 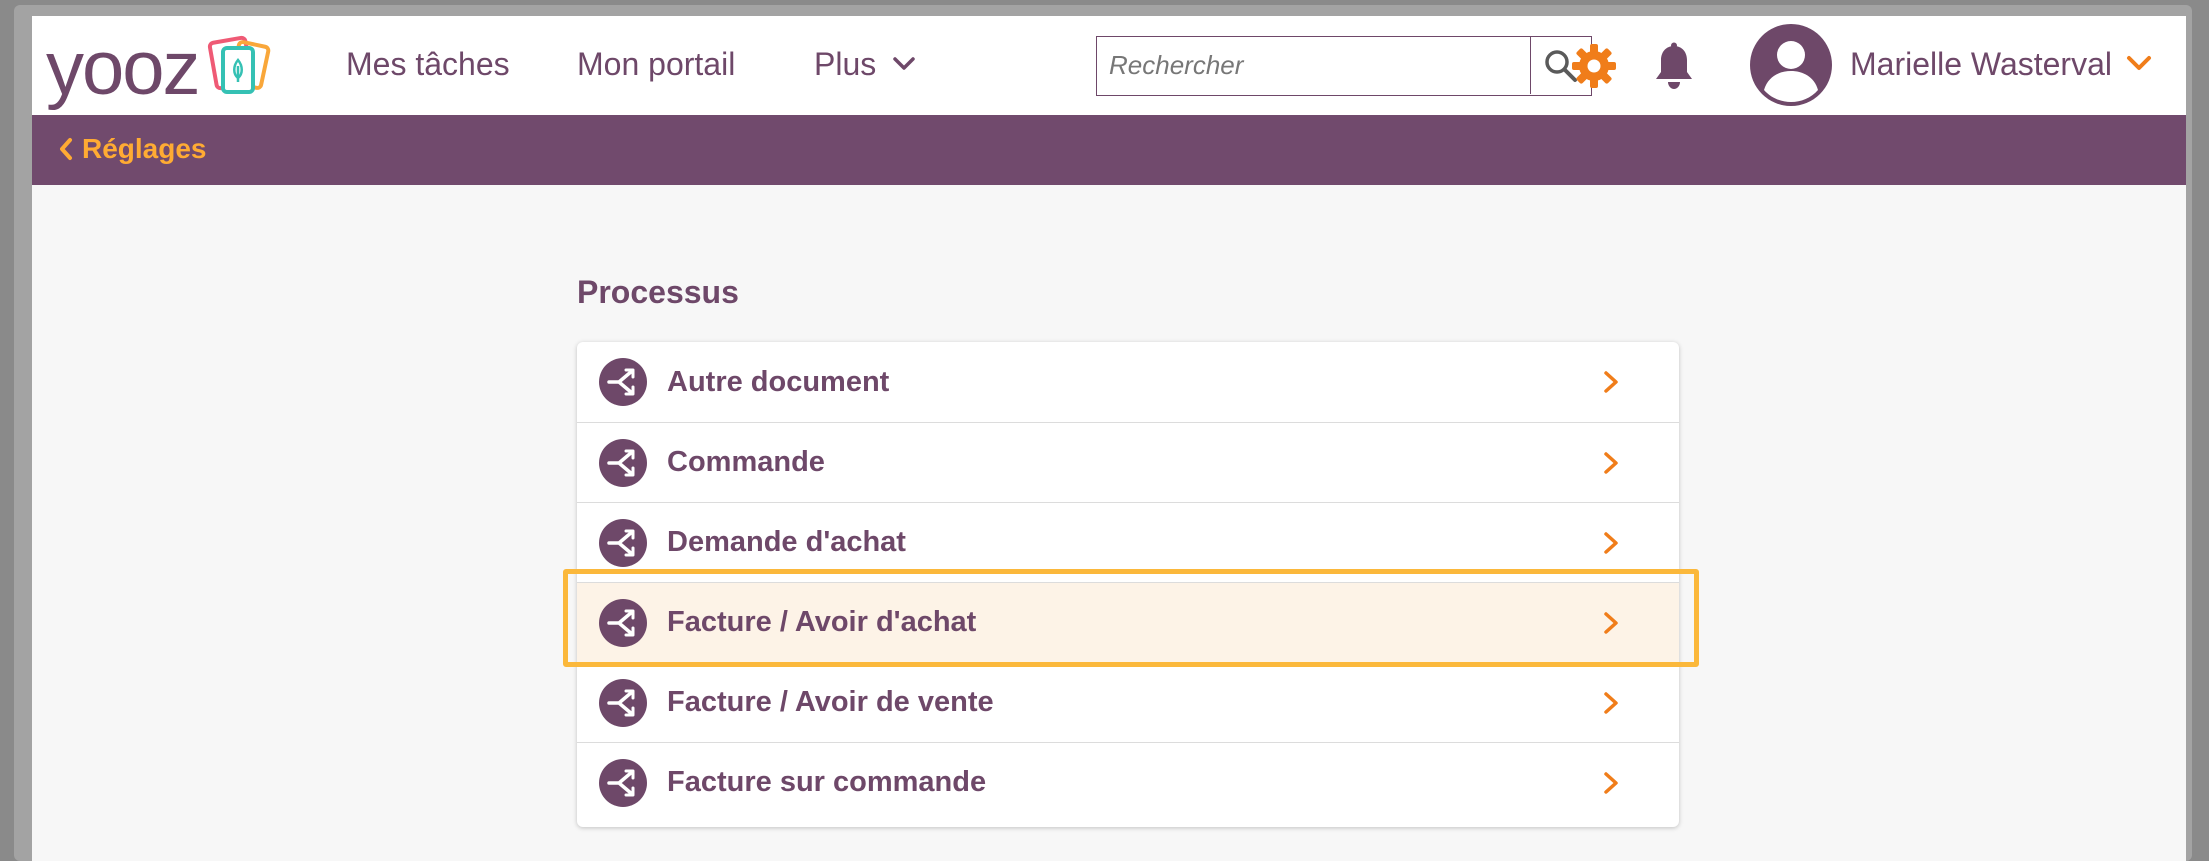 I want to click on nav-mon-portail: Mon portail, so click(x=656, y=64).